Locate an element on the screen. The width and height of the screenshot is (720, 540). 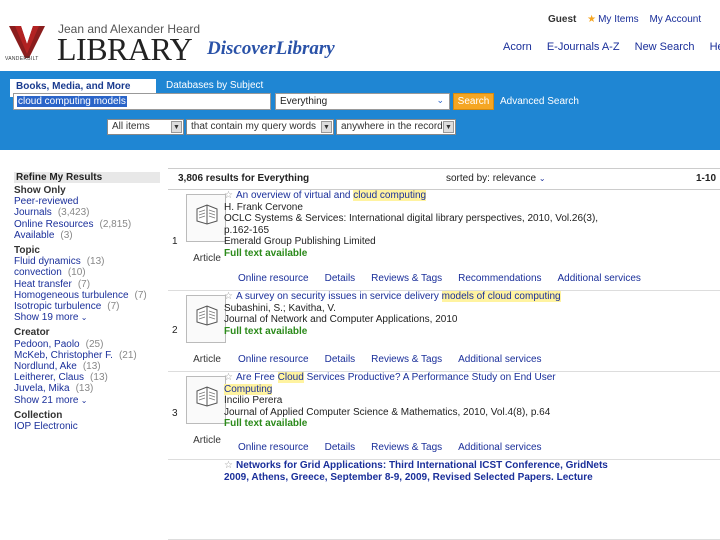
scope-value: Everything is located at coordinates (304, 101).